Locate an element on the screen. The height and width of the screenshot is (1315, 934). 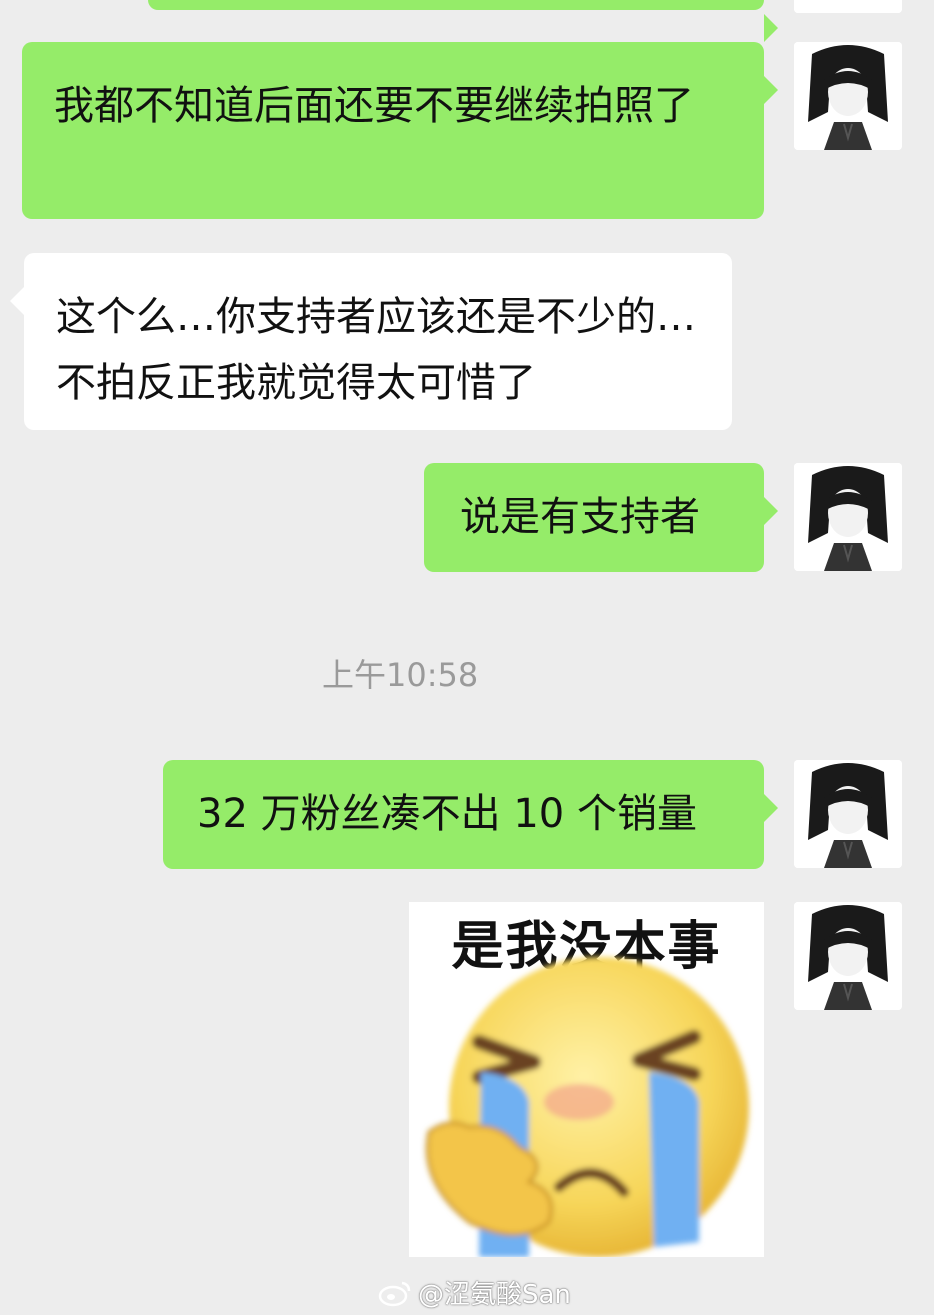
watermark-text: @涩氨酸San is located at coordinates (494, 1295).